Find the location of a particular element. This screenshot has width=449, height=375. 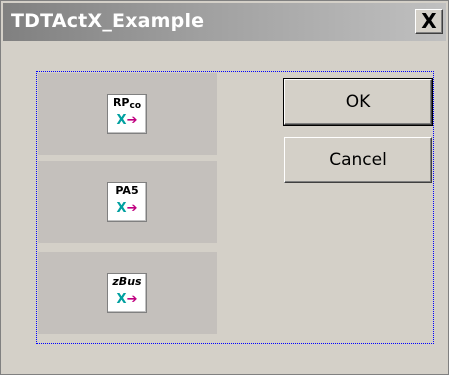

rpco-control: RPco X➔ is located at coordinates (127, 114).